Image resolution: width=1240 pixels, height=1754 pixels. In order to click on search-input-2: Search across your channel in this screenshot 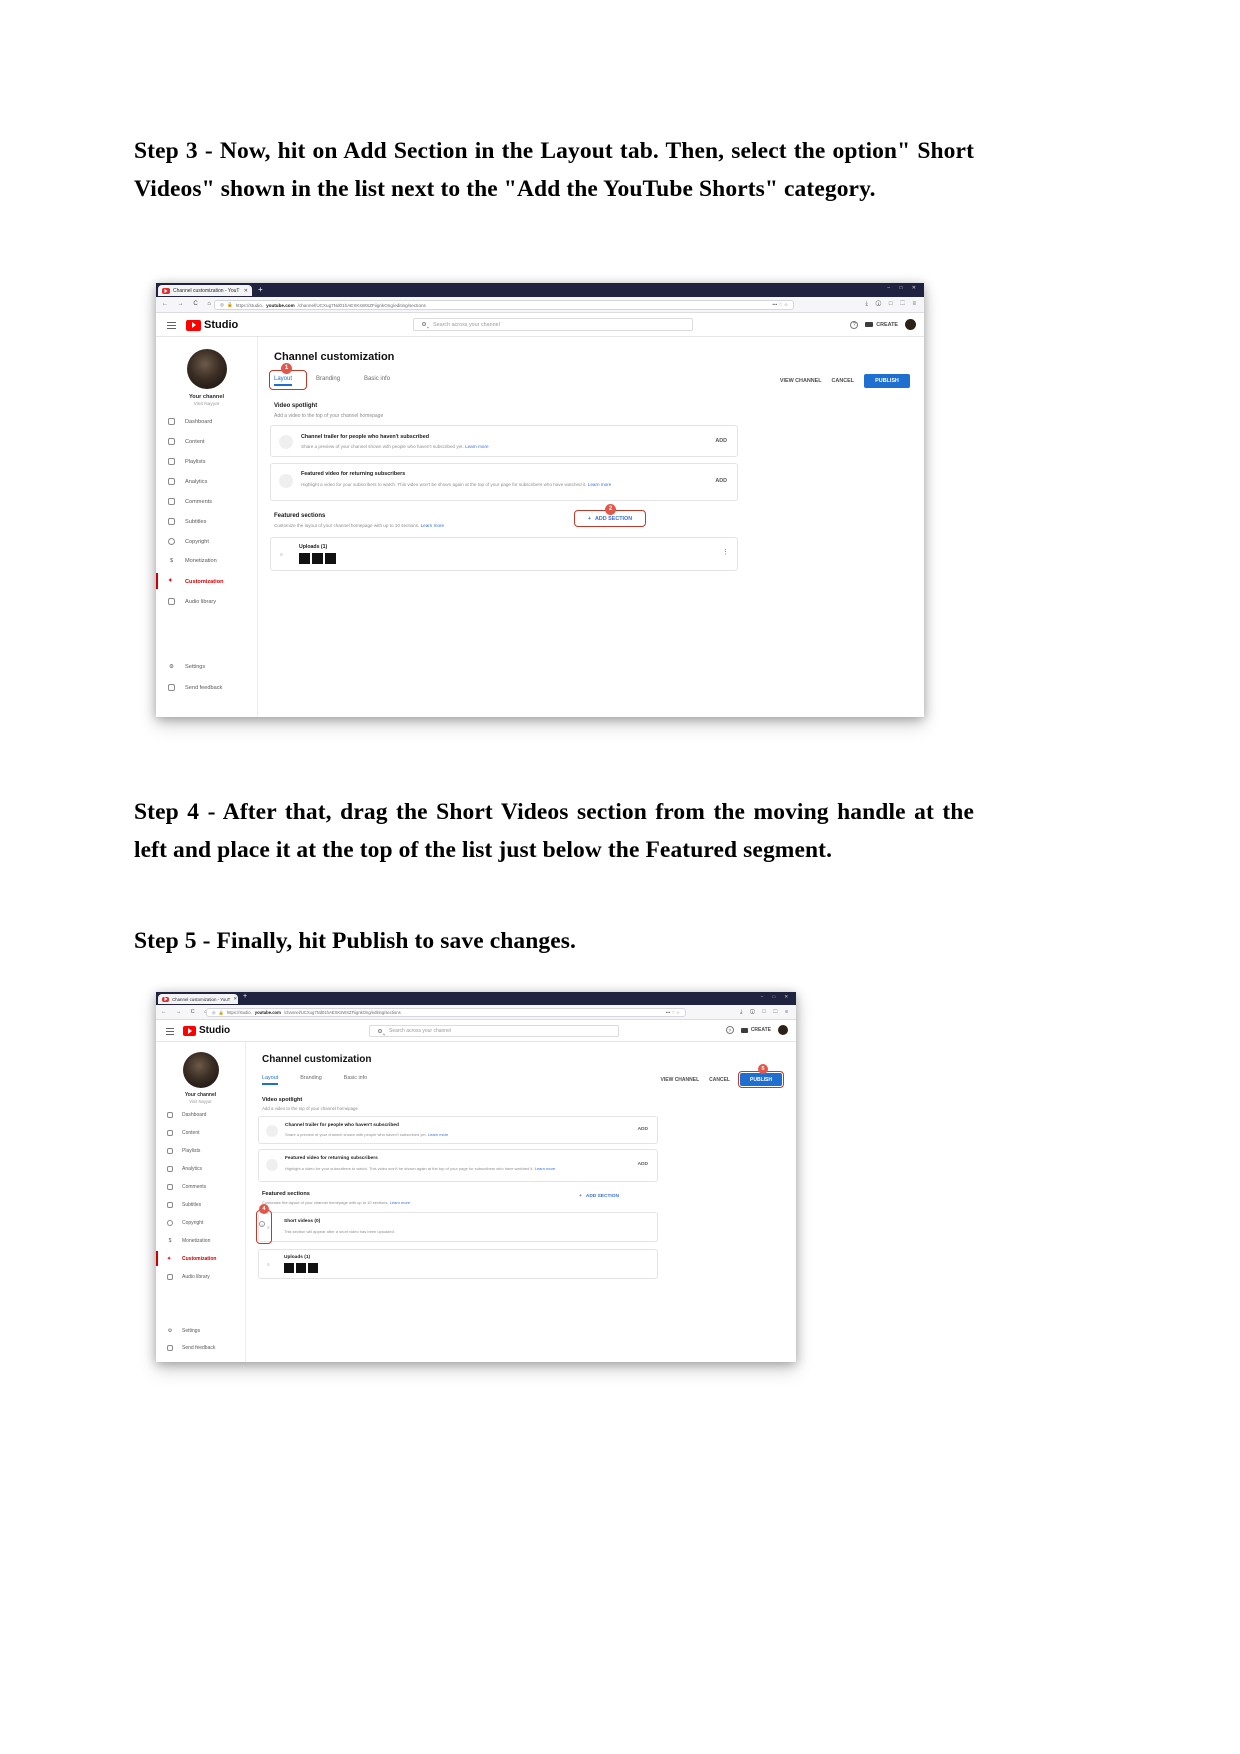, I will do `click(494, 1031)`.